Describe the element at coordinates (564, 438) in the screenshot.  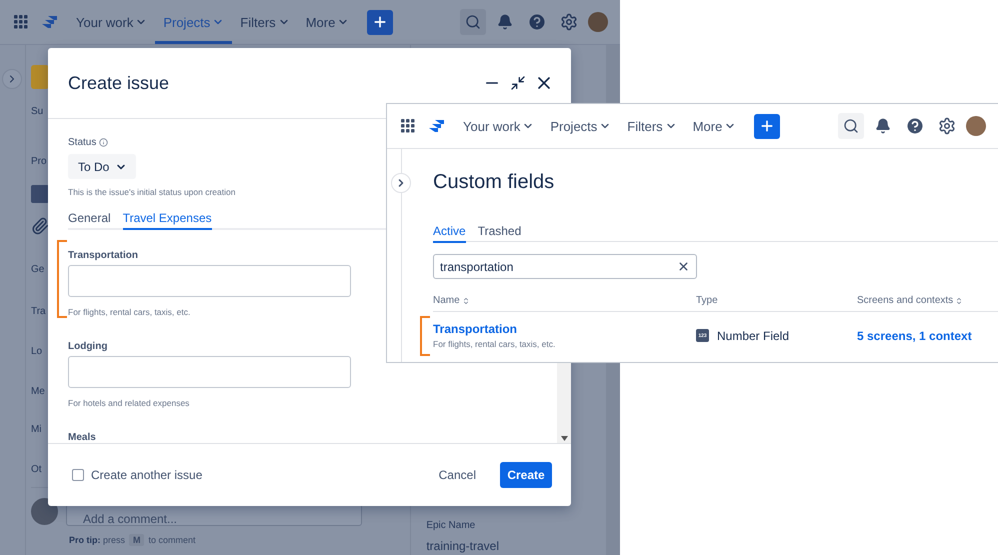
I see `scroll-down-icon` at that location.